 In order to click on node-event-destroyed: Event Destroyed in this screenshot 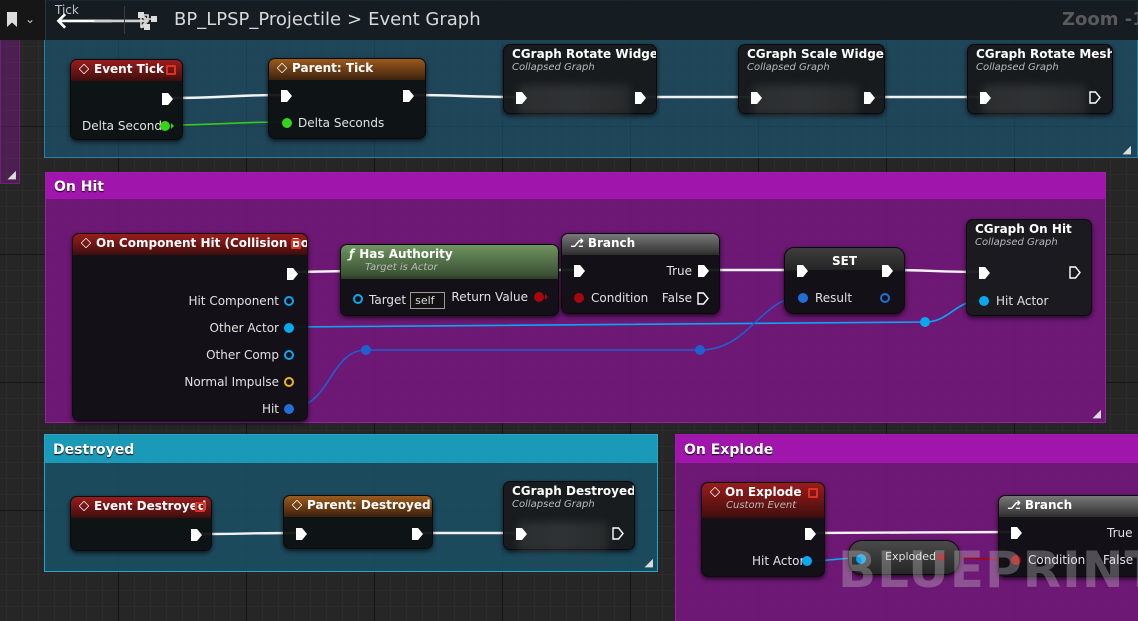, I will do `click(141, 523)`.